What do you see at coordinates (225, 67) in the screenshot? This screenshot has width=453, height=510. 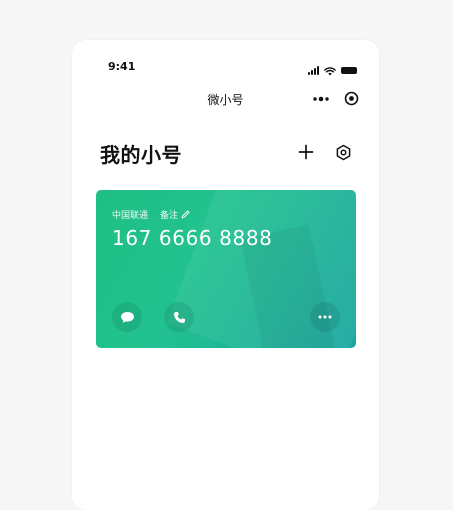 I see `status-bar: 9:41` at bounding box center [225, 67].